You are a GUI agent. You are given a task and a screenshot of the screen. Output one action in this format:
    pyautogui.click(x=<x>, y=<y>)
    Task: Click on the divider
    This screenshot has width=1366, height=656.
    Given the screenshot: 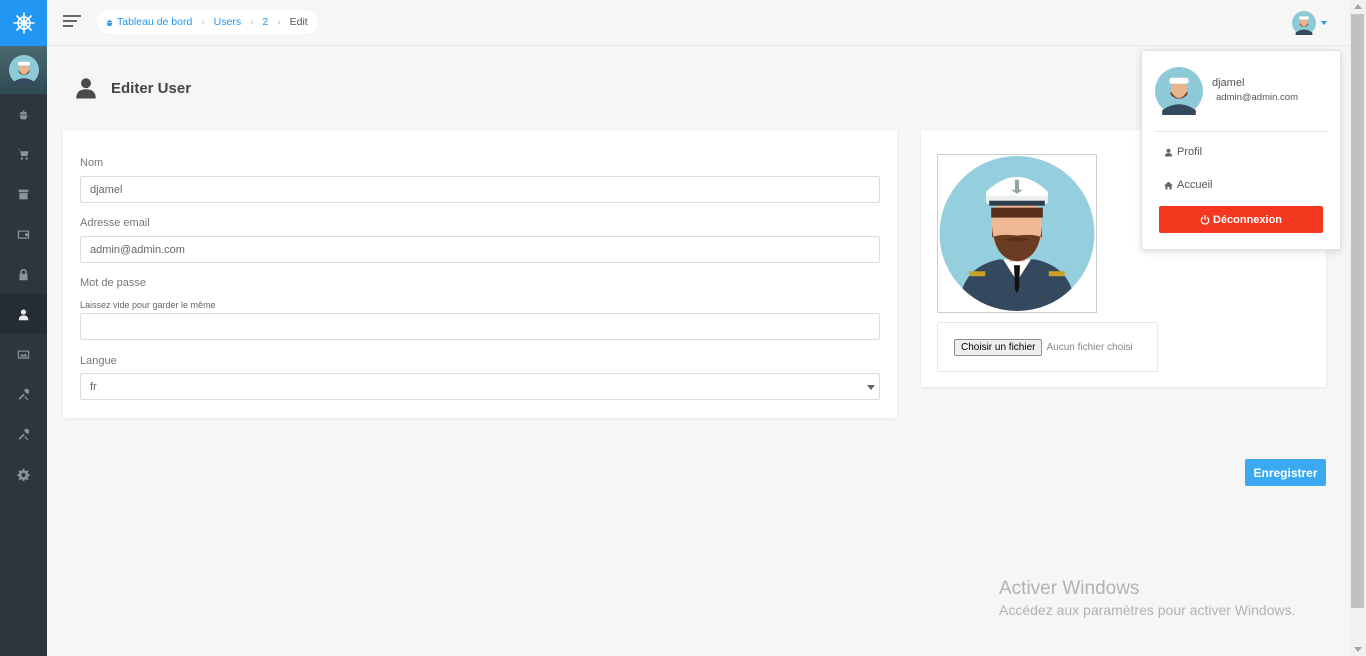 What is the action you would take?
    pyautogui.click(x=1242, y=131)
    